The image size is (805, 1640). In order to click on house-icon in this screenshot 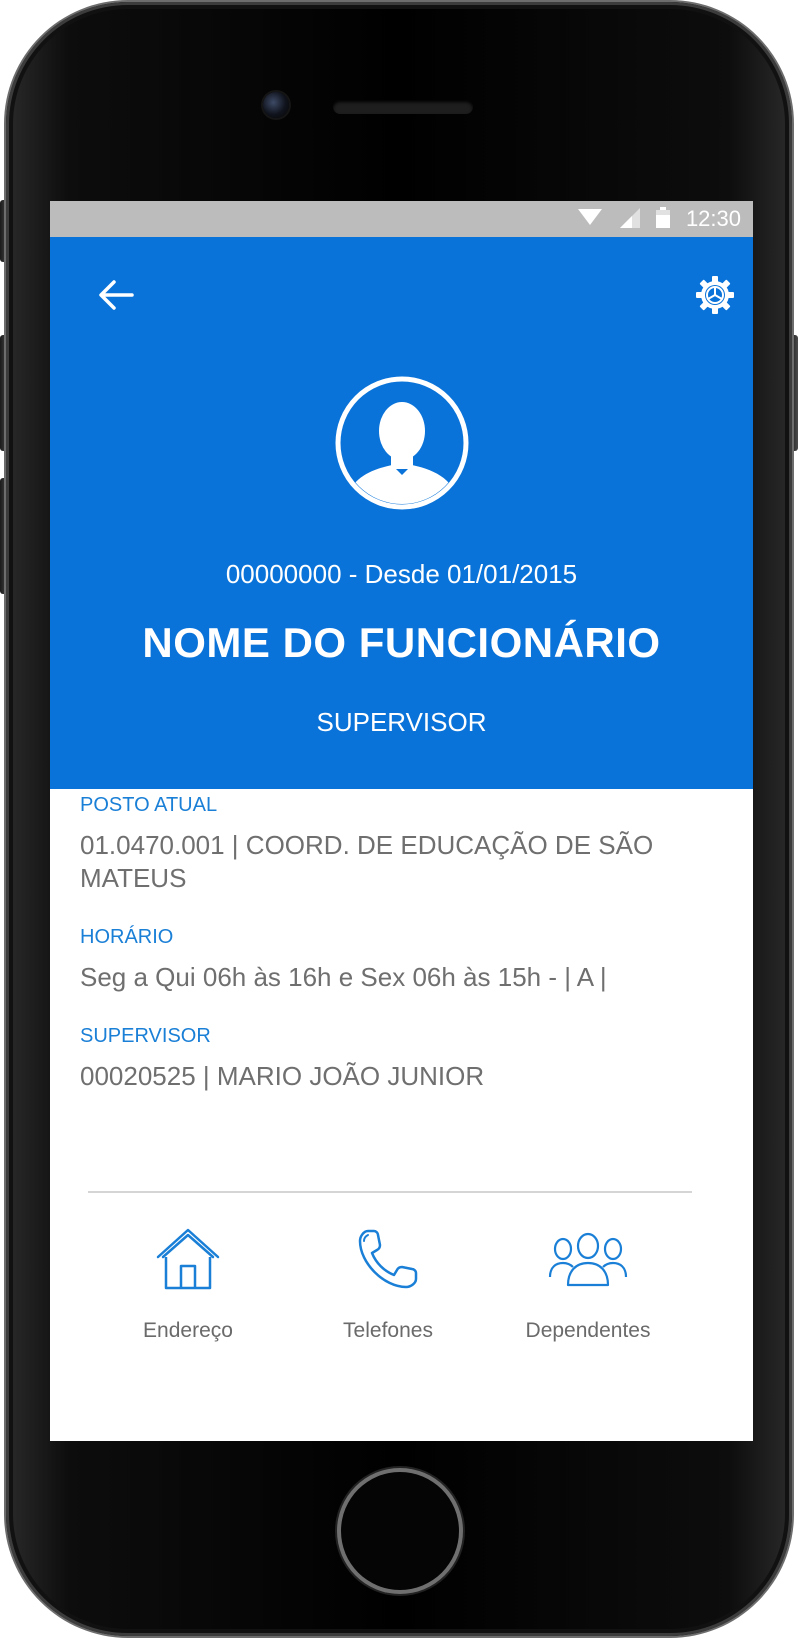, I will do `click(188, 1259)`.